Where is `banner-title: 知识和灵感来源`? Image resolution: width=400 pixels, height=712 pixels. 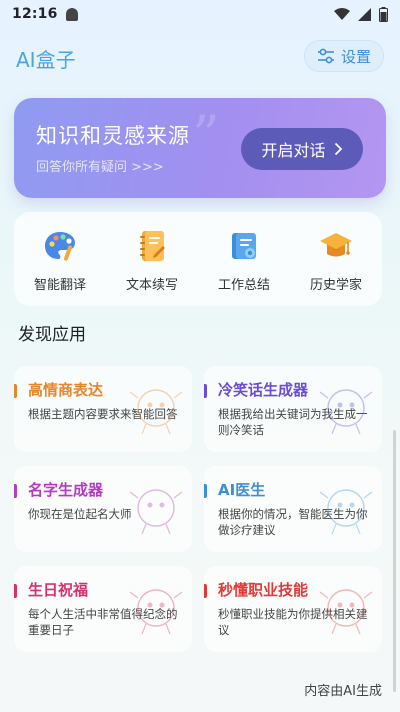 banner-title: 知识和灵感来源 is located at coordinates (113, 136).